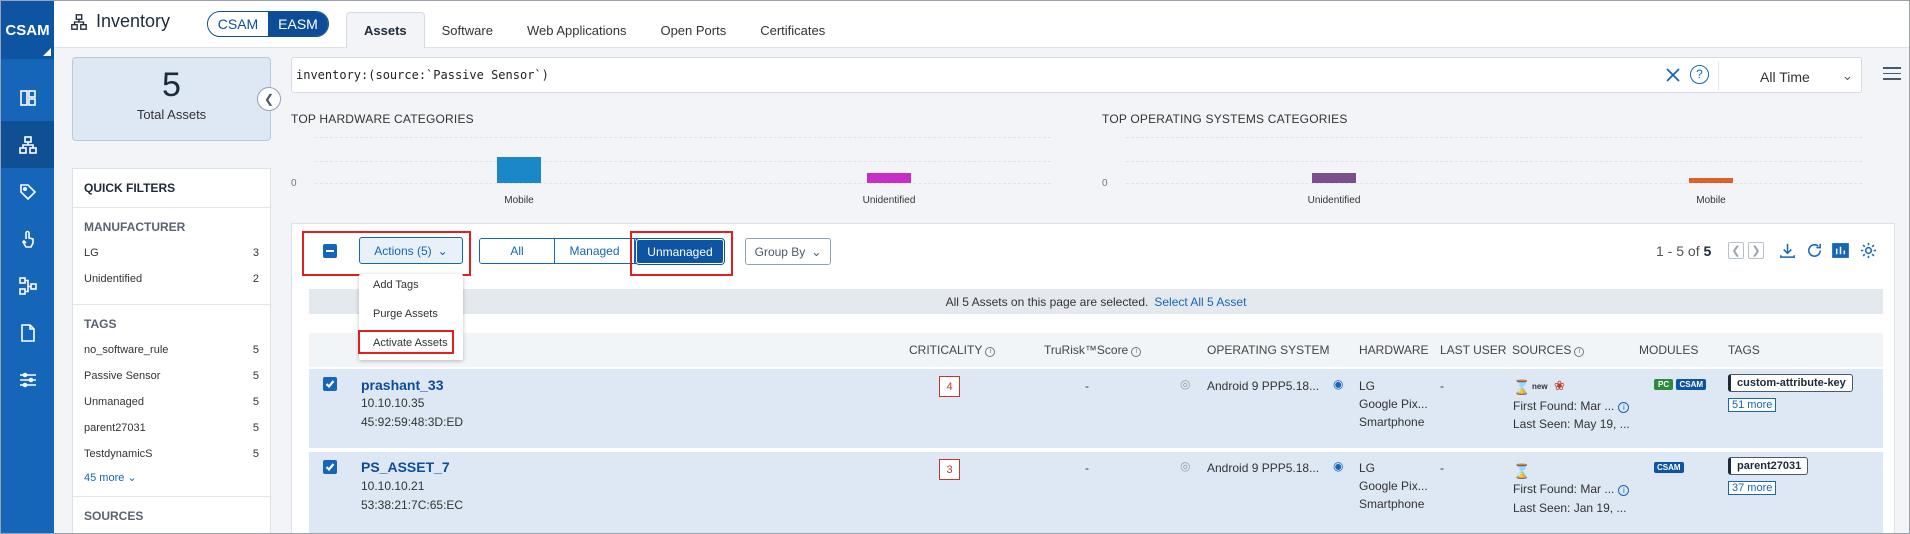 This screenshot has height=534, width=1910. I want to click on group-by-dropdown: Group By ⌄, so click(788, 251).